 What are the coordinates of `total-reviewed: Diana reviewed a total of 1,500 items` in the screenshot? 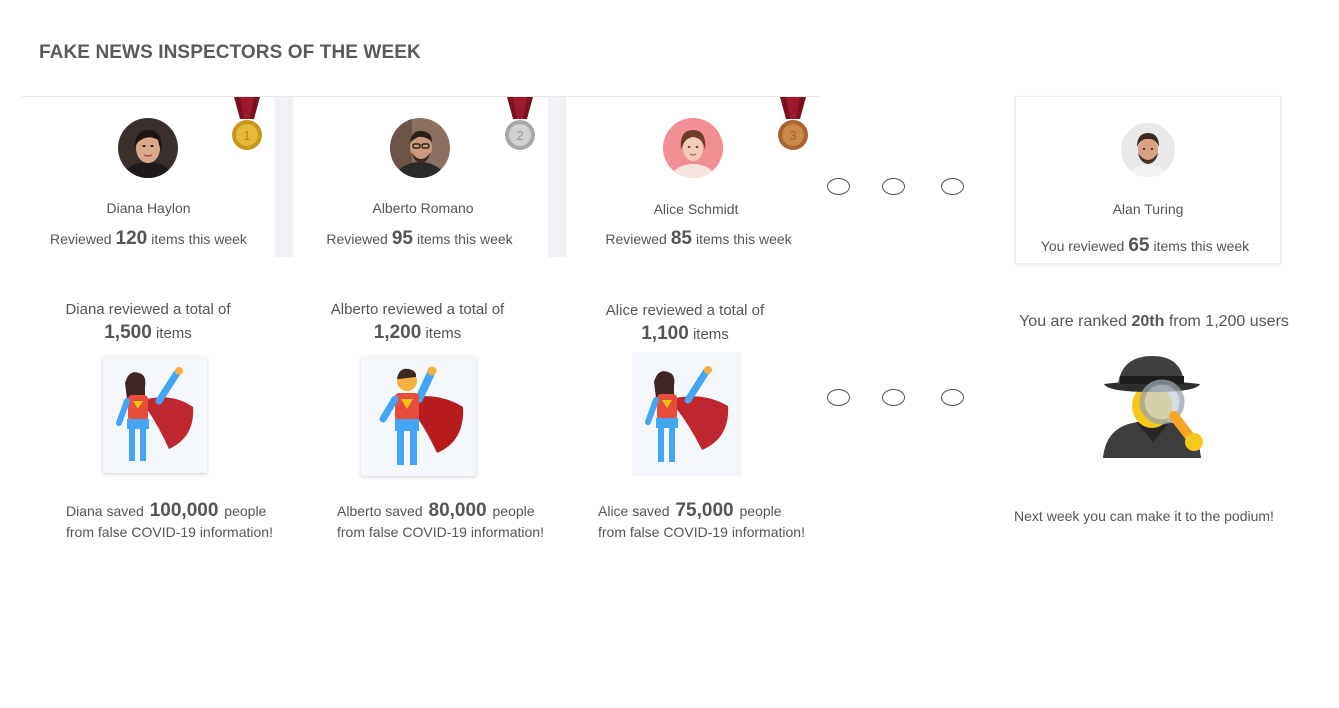 It's located at (148, 322).